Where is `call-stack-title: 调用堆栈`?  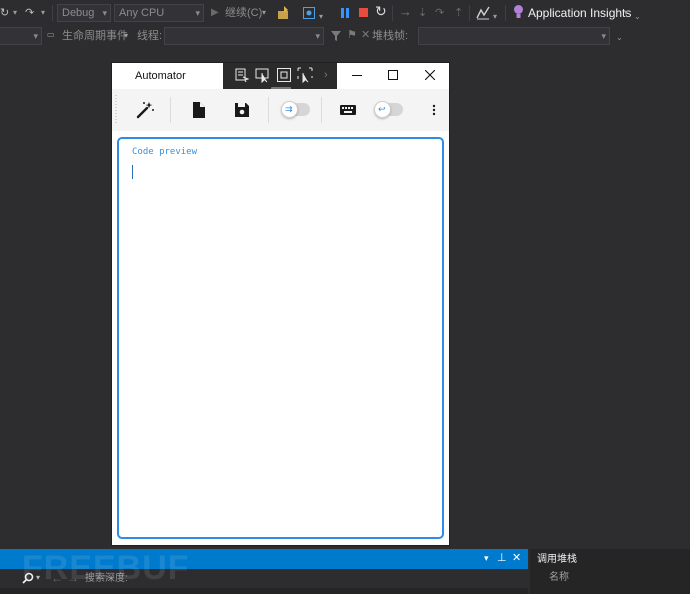
call-stack-title: 调用堆栈 is located at coordinates (557, 560).